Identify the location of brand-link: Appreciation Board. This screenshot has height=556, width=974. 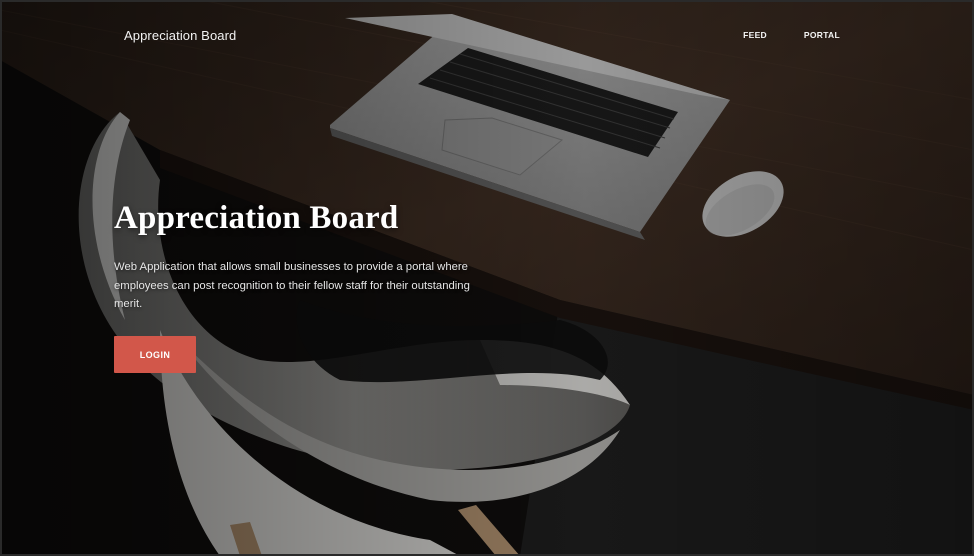
(180, 35).